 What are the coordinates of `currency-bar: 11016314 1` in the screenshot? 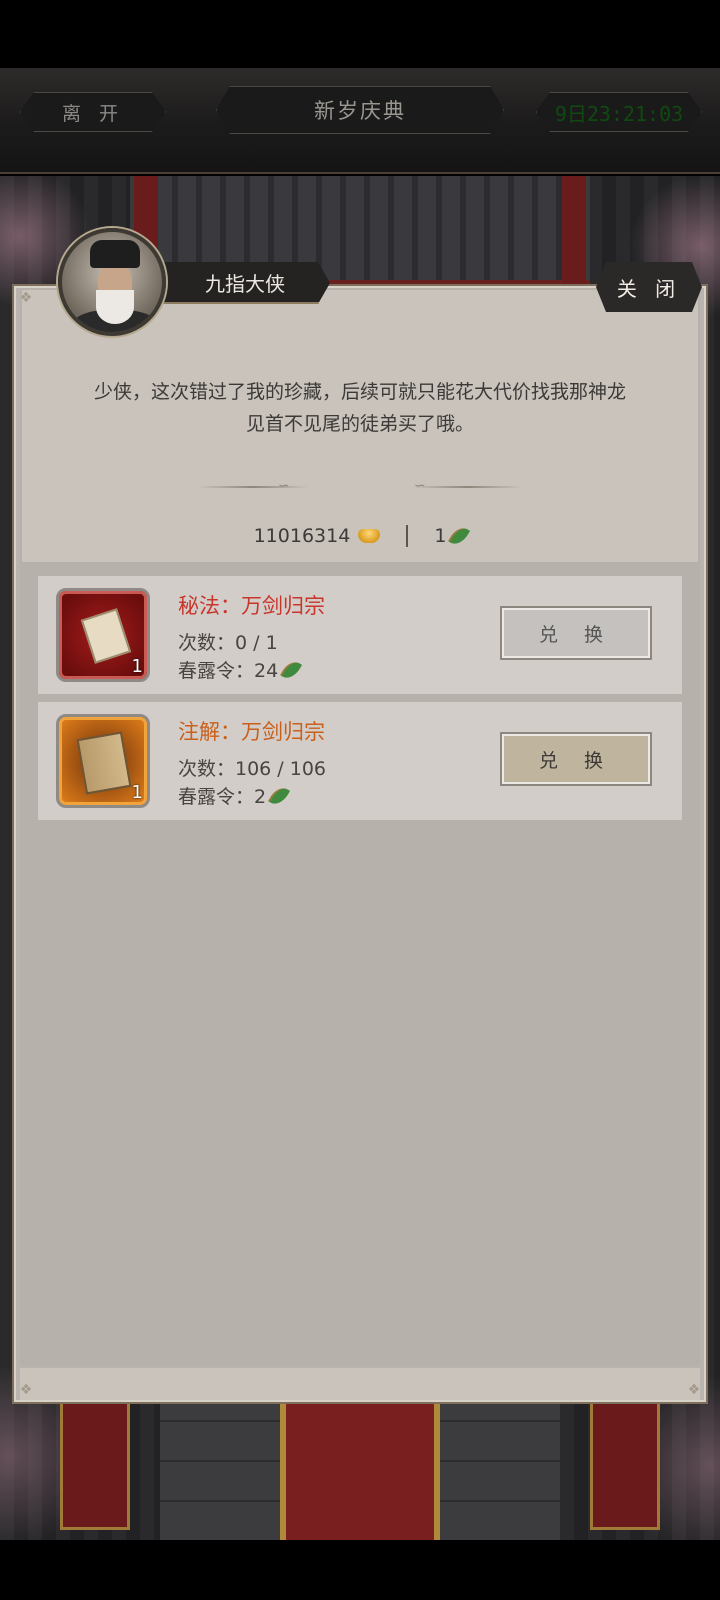 It's located at (360, 536).